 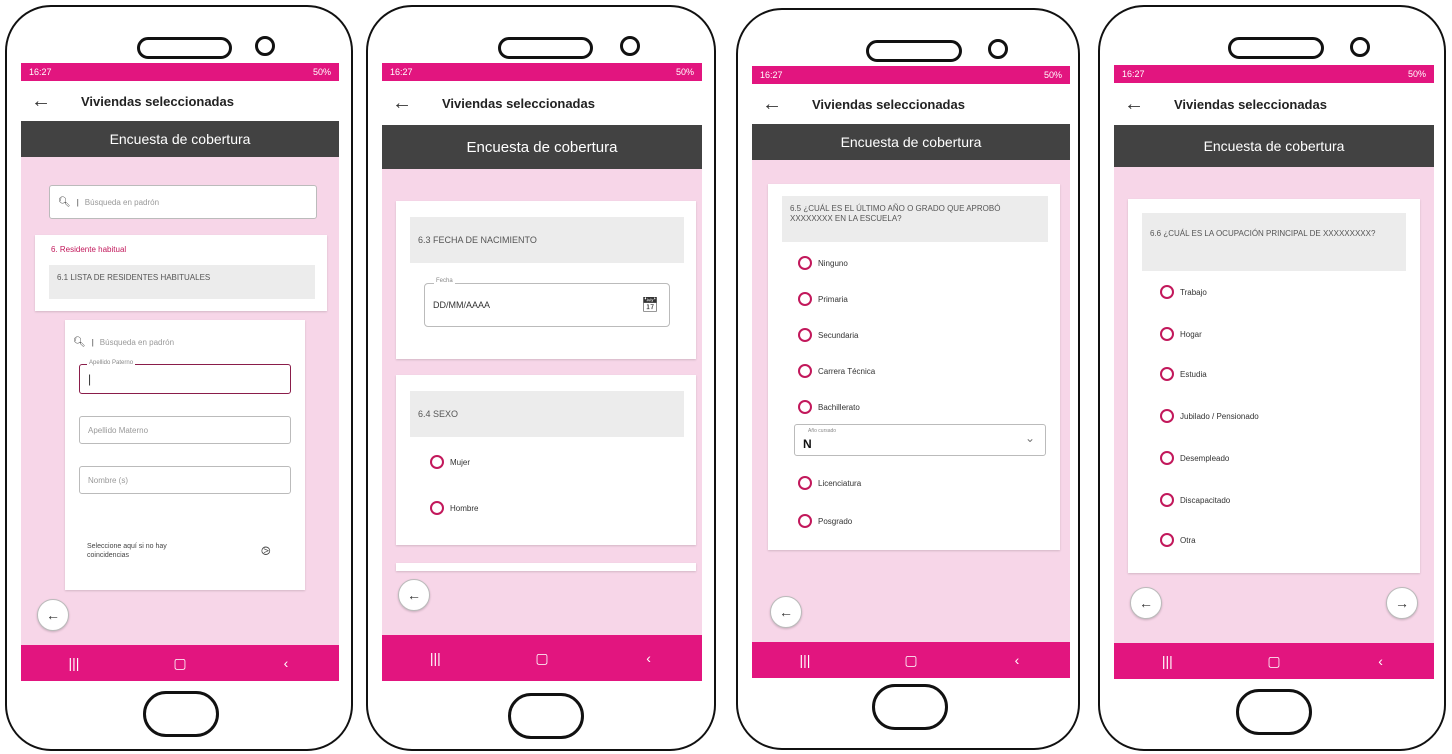 I want to click on apellido-paterno-field: |, so click(x=185, y=379).